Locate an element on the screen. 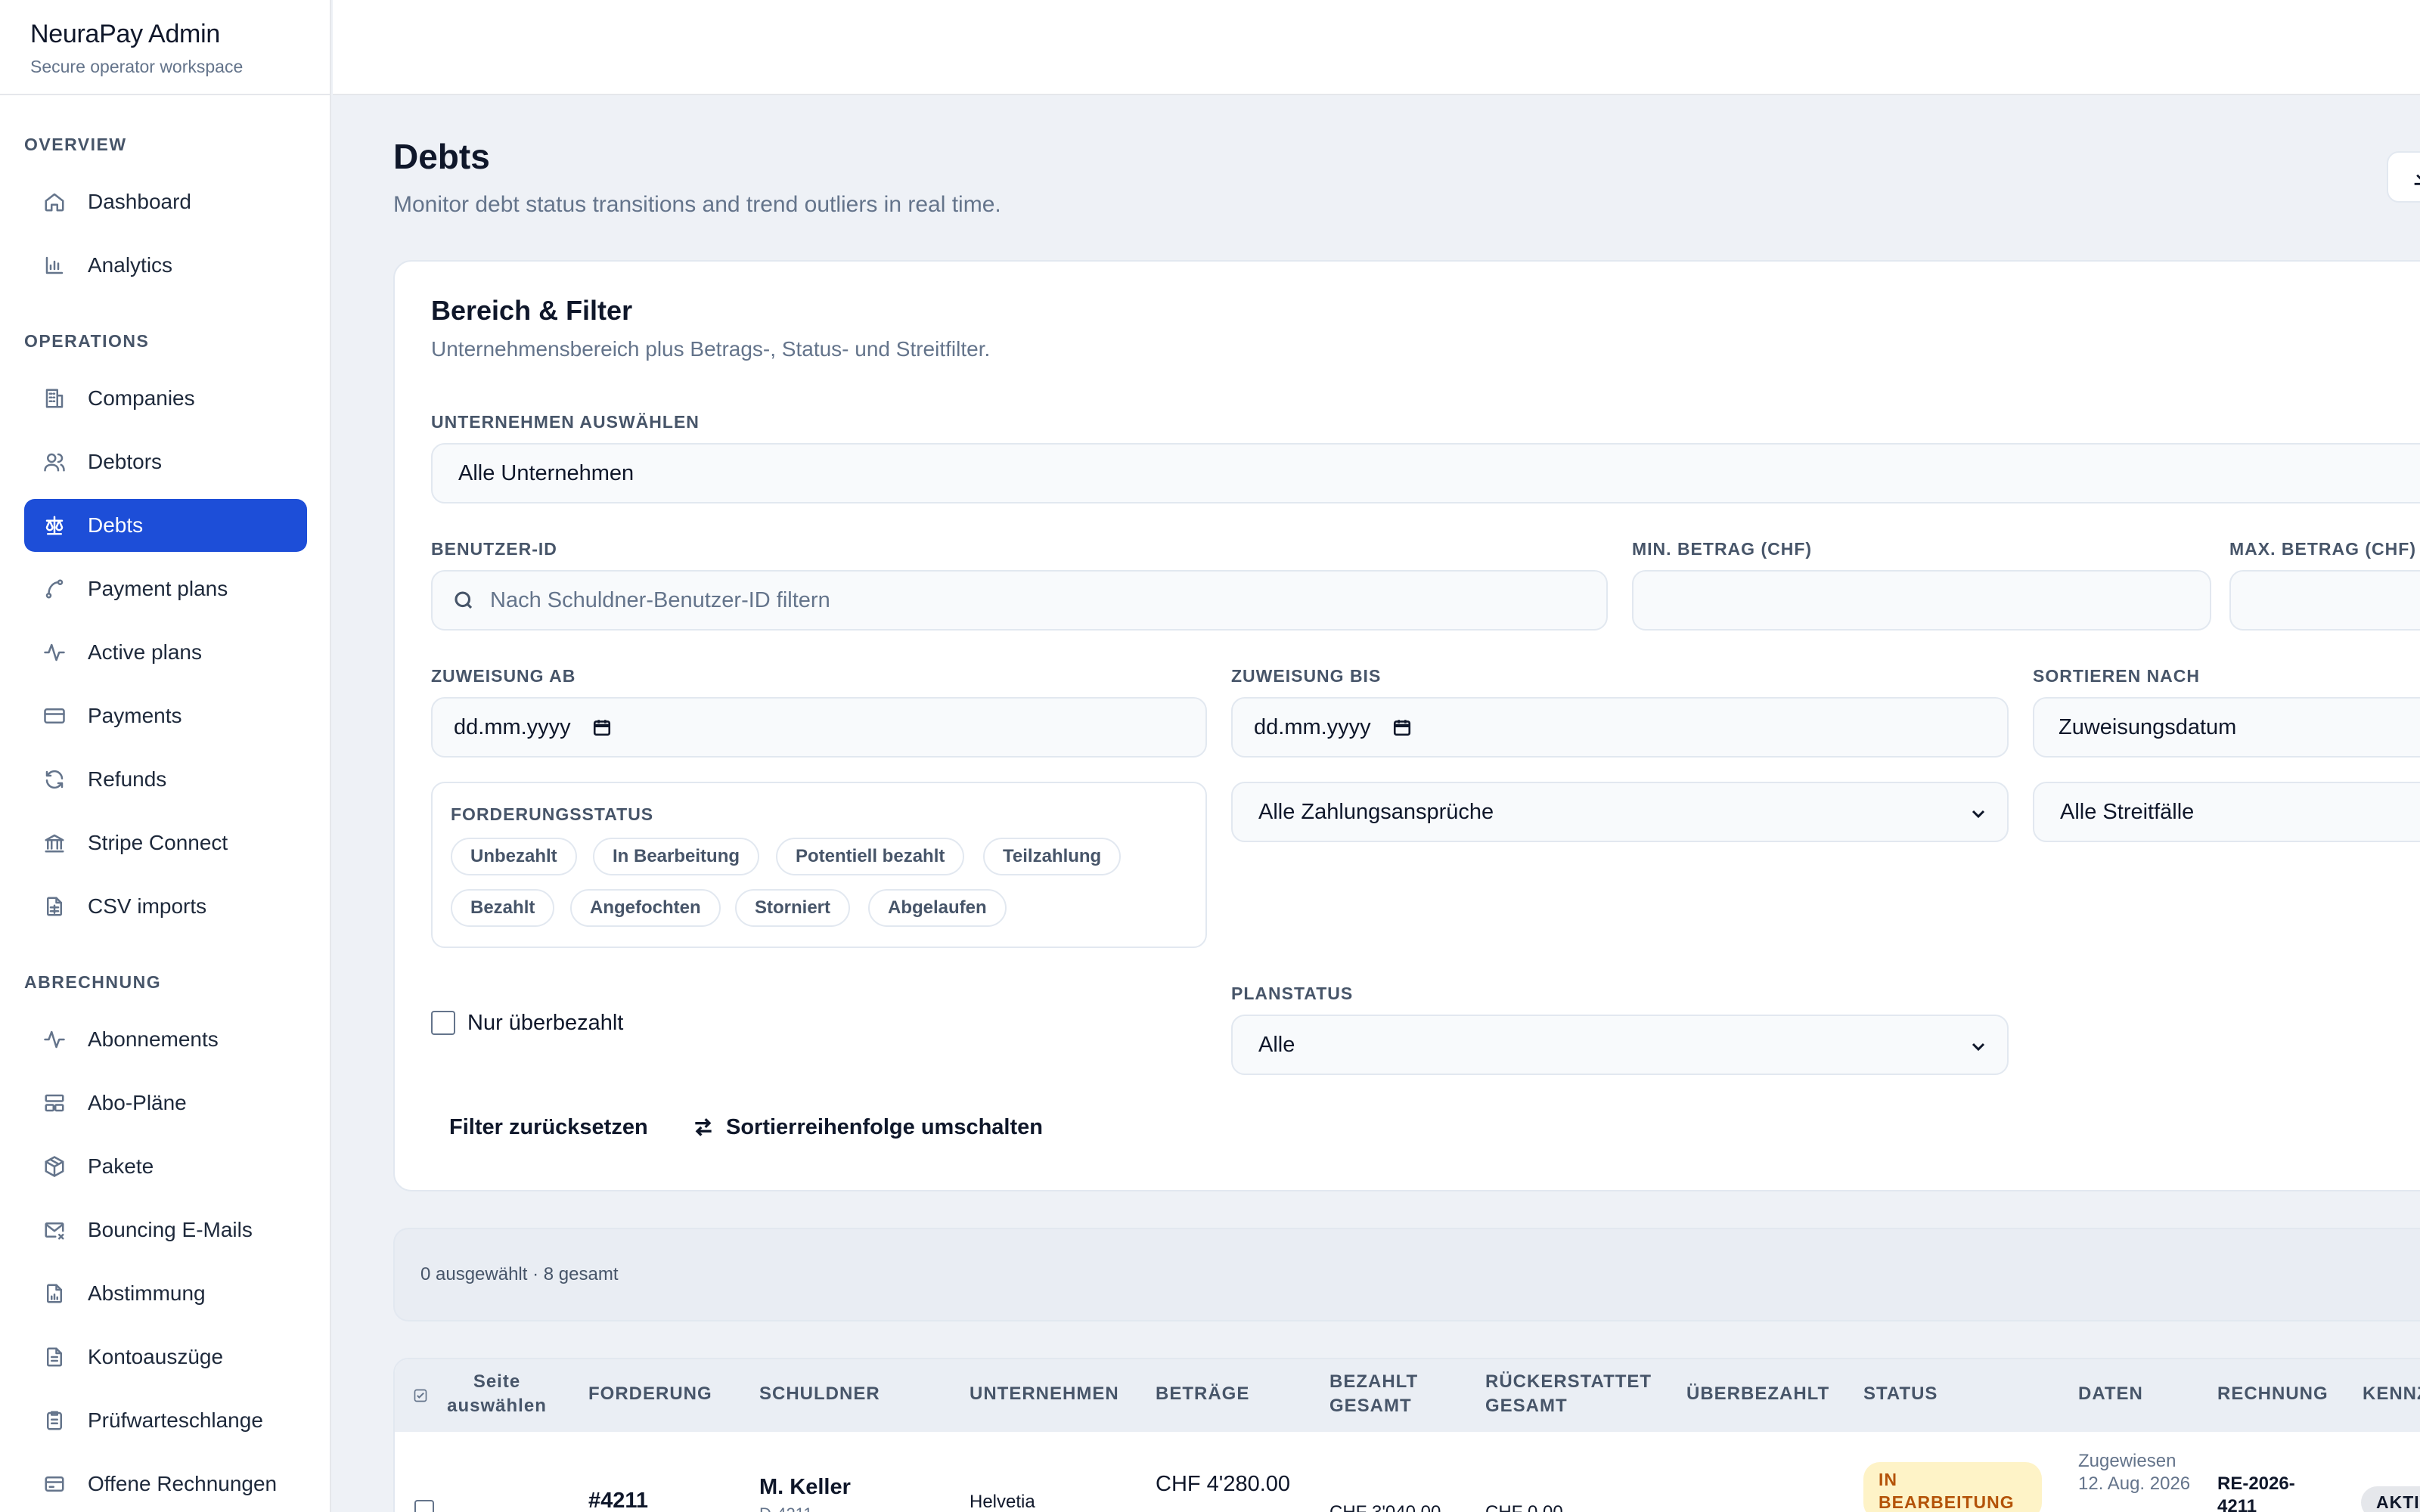 This screenshot has height=1512, width=2420. disputes-value: Alle Streitfälle is located at coordinates (2127, 812).